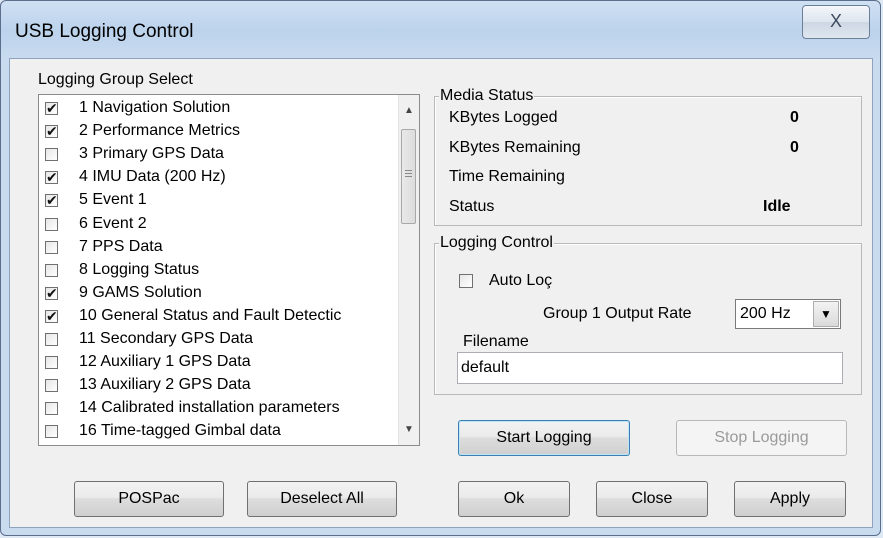  Describe the element at coordinates (210, 315) in the screenshot. I see `list-item-label: 10 General Status and Fault Detectic` at that location.